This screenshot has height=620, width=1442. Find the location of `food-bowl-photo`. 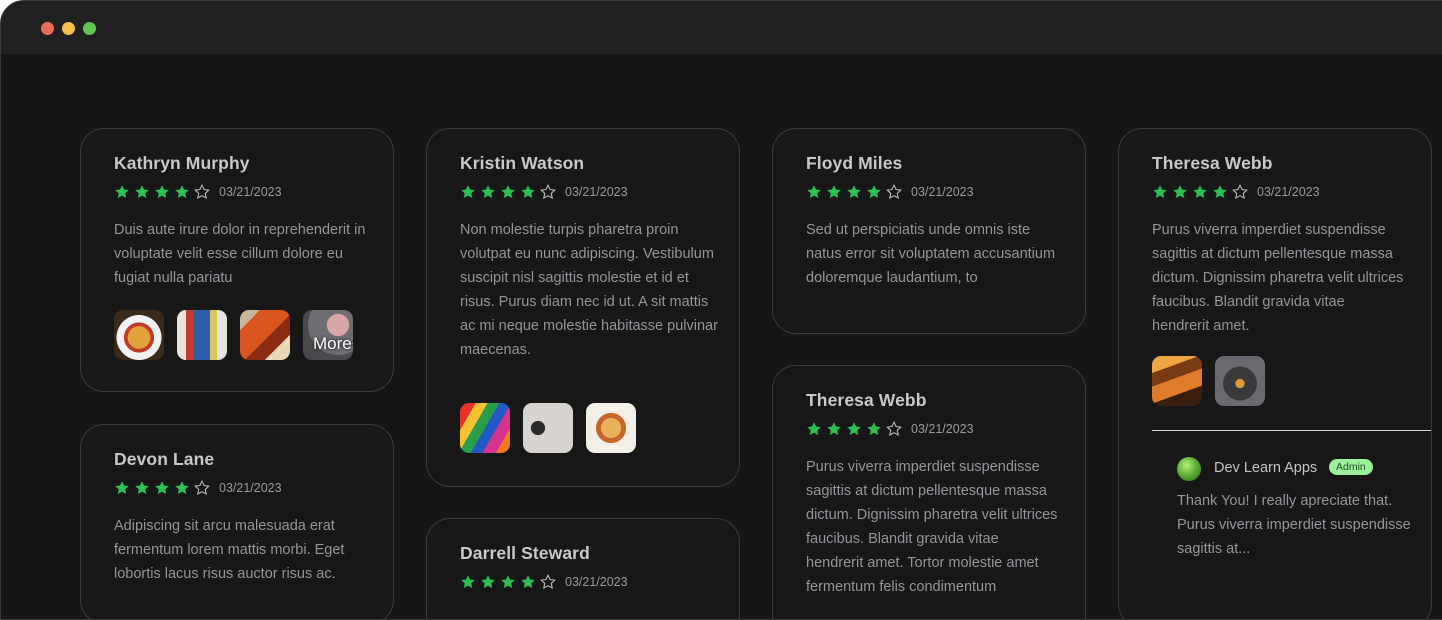

food-bowl-photo is located at coordinates (139, 335).